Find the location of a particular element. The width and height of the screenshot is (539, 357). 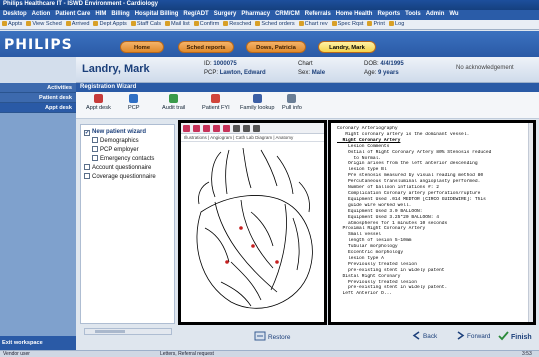

wizard-footer: Restore Back Forward Finish is located at coordinates (307, 338).